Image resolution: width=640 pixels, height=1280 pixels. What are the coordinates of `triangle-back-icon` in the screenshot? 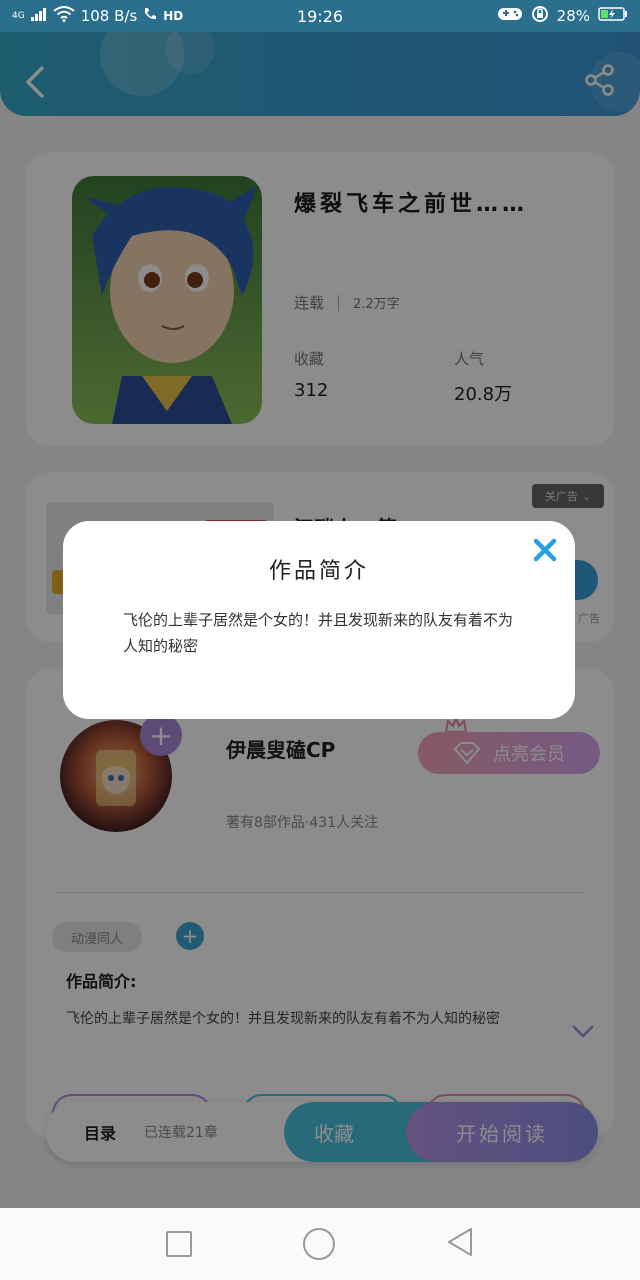 It's located at (460, 1242).